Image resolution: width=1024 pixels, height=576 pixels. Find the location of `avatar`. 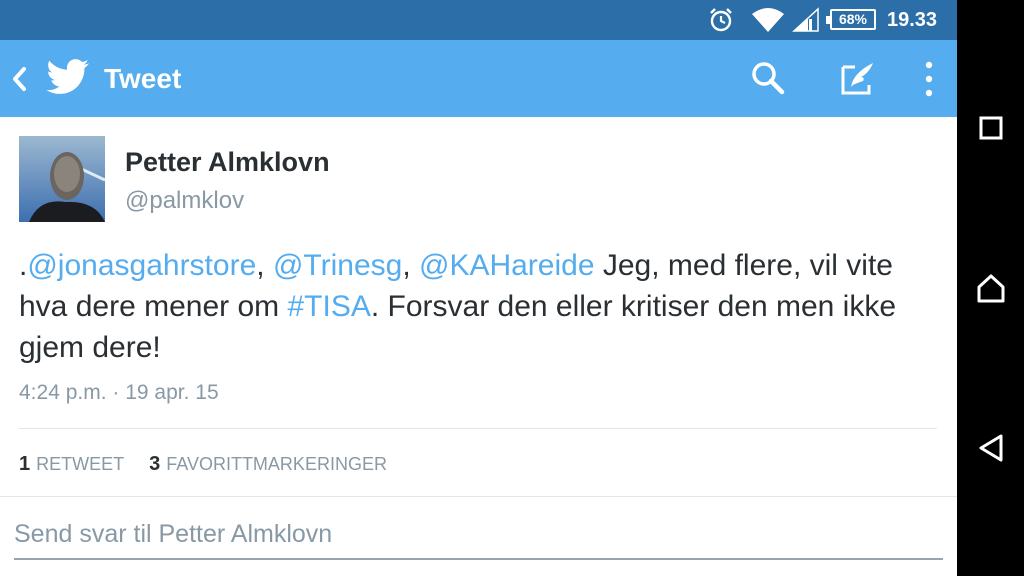

avatar is located at coordinates (62, 179).